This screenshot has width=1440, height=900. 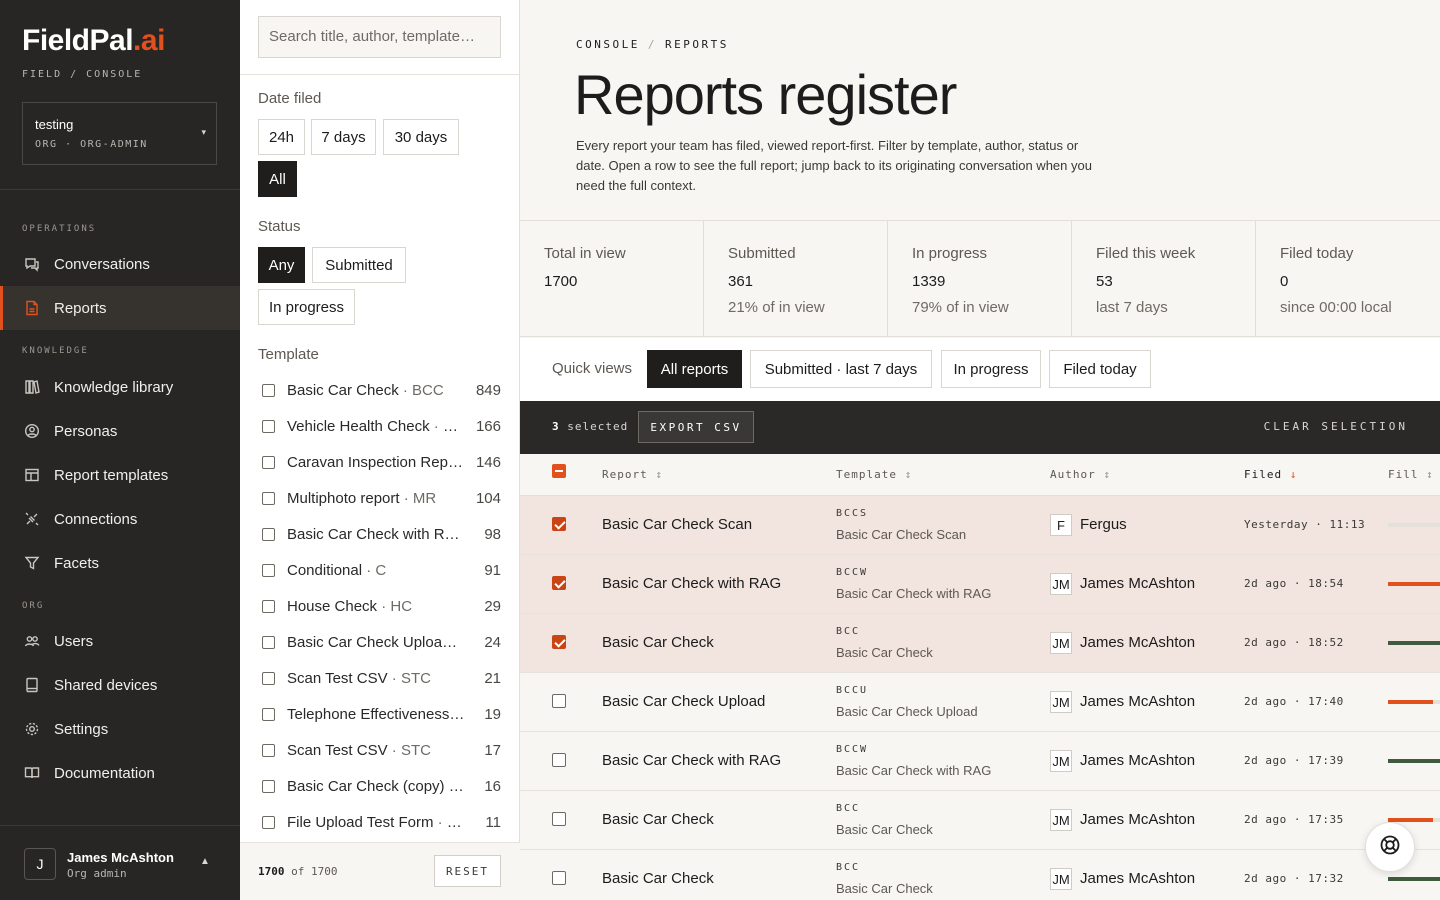 I want to click on template-filter-item: Vehicle Health Check · VHC 166, so click(x=379, y=426).